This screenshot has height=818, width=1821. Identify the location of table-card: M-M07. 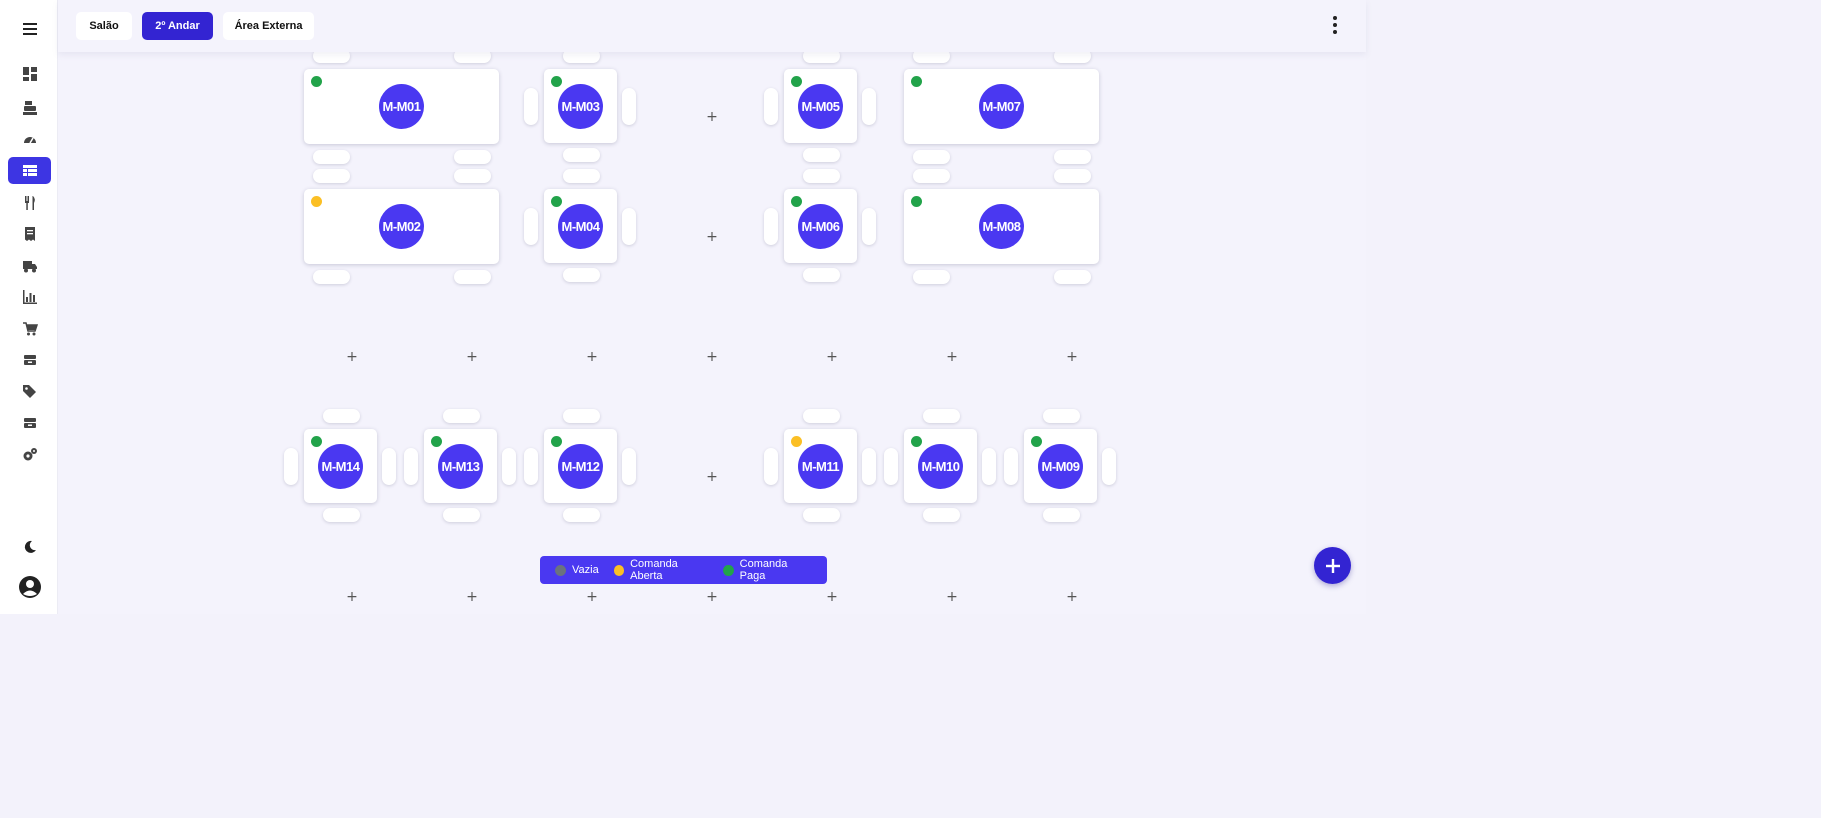
(1001, 106).